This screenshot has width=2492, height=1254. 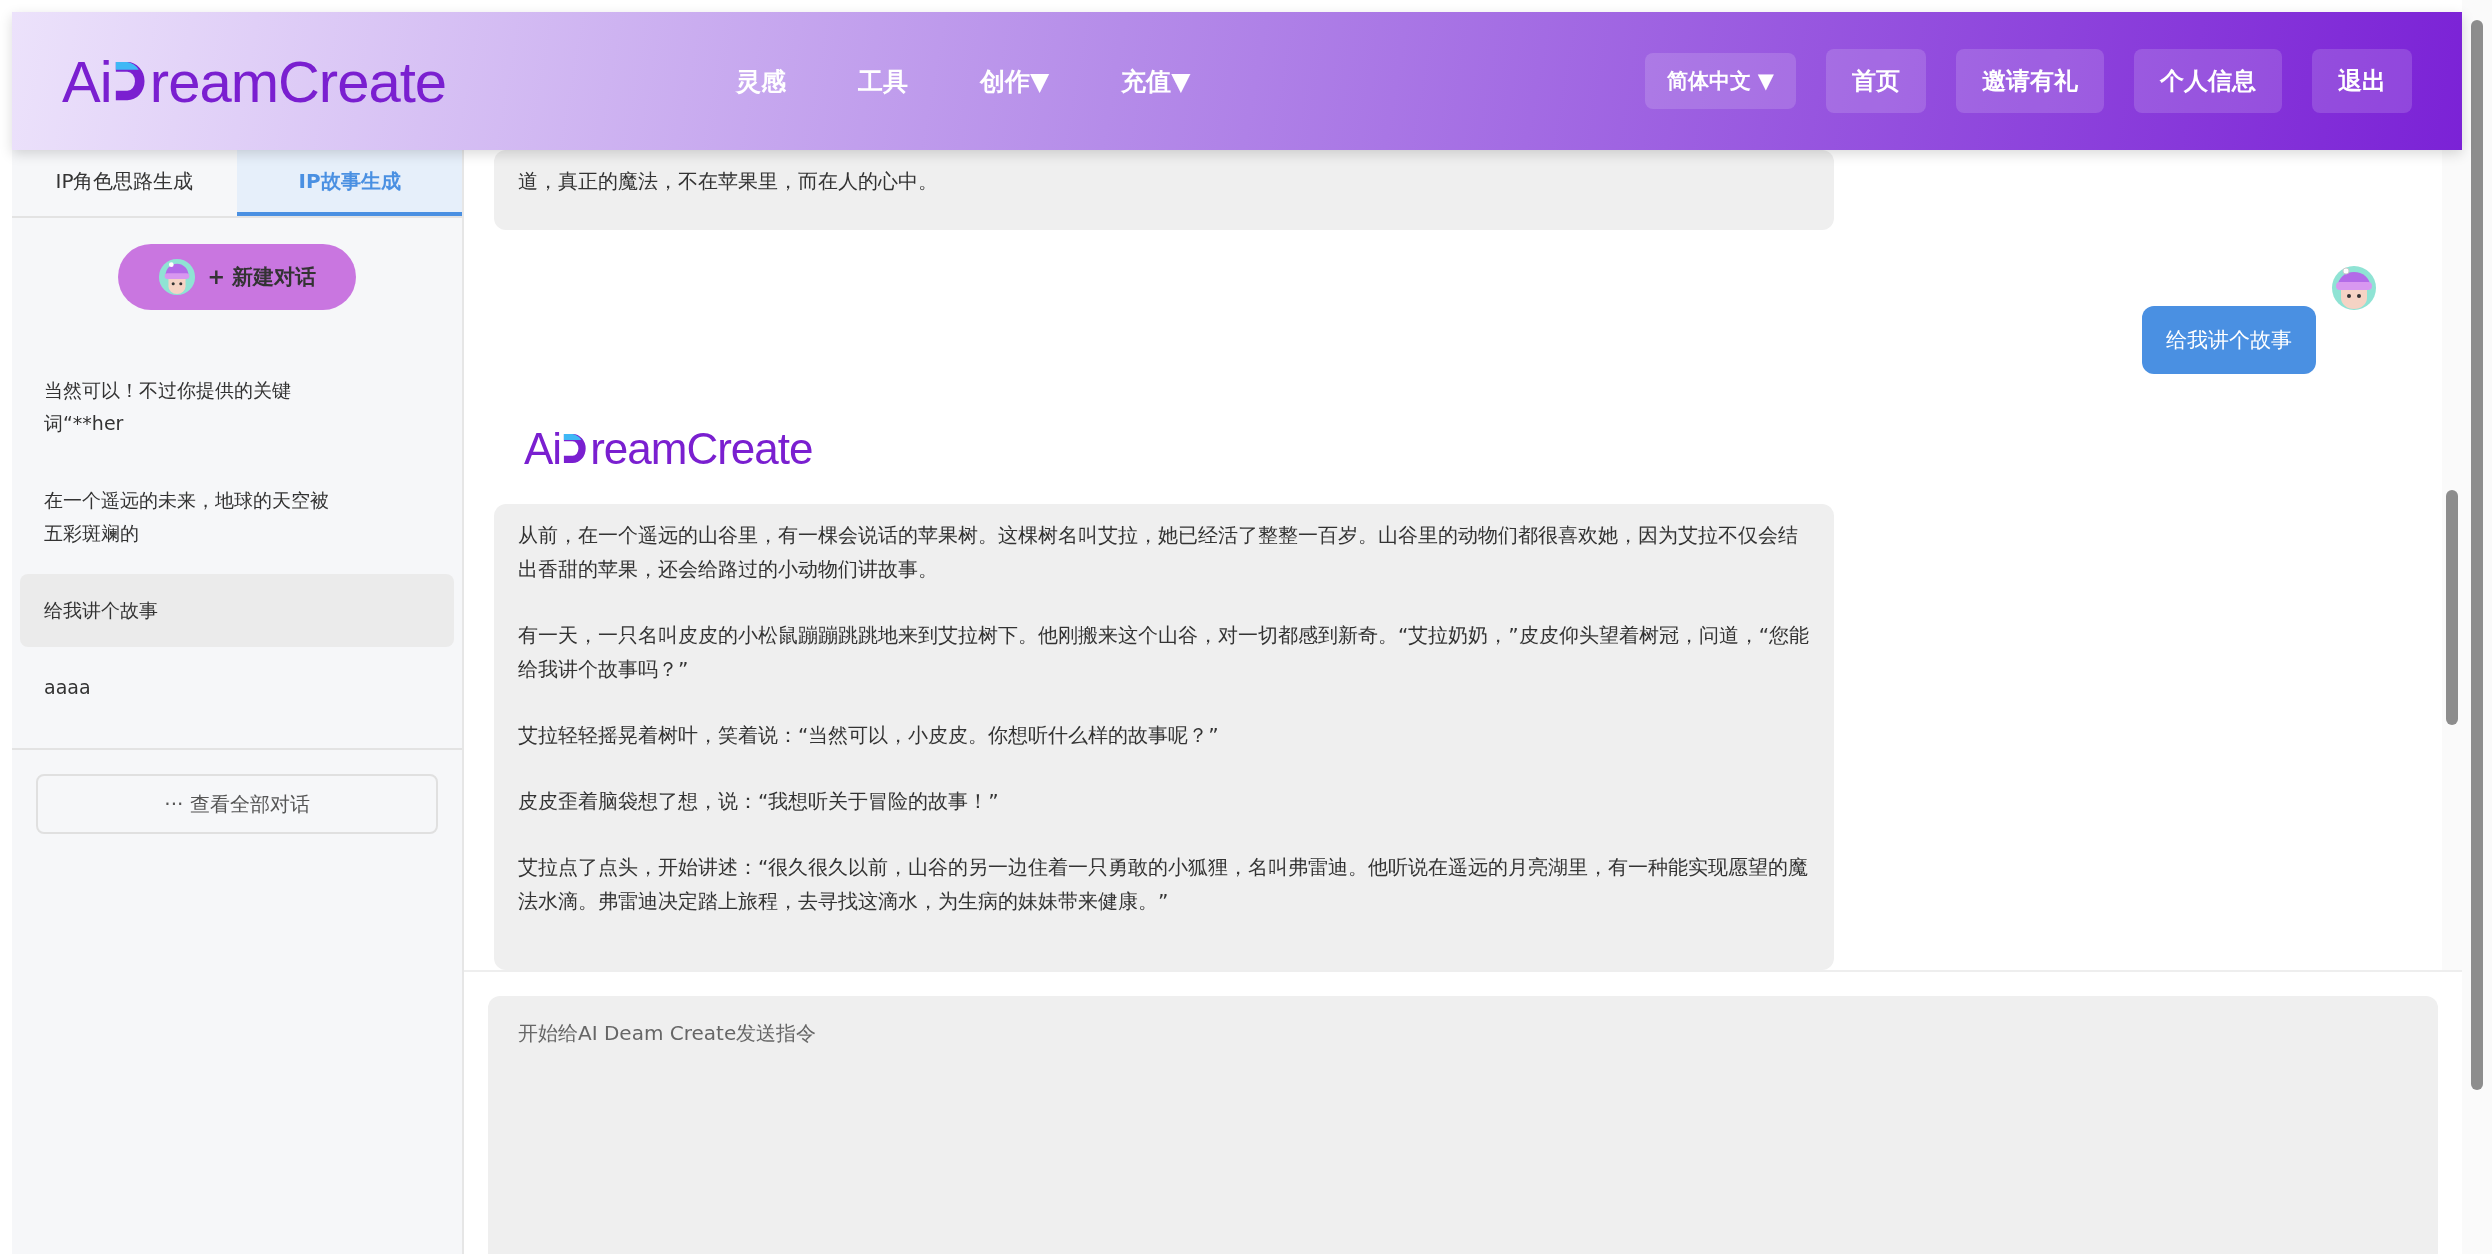 What do you see at coordinates (1158, 552) in the screenshot?
I see `message-paragraph: 从前，在一个遥远的山谷里，有一棵会说话的苹果树。这棵树名叫艾拉，她已经活了整整一百岁。山谷里的动物们都很喜欢她，因为艾拉不仅会结出香甜的苹果，还会给路过的小动物们讲故事。` at bounding box center [1158, 552].